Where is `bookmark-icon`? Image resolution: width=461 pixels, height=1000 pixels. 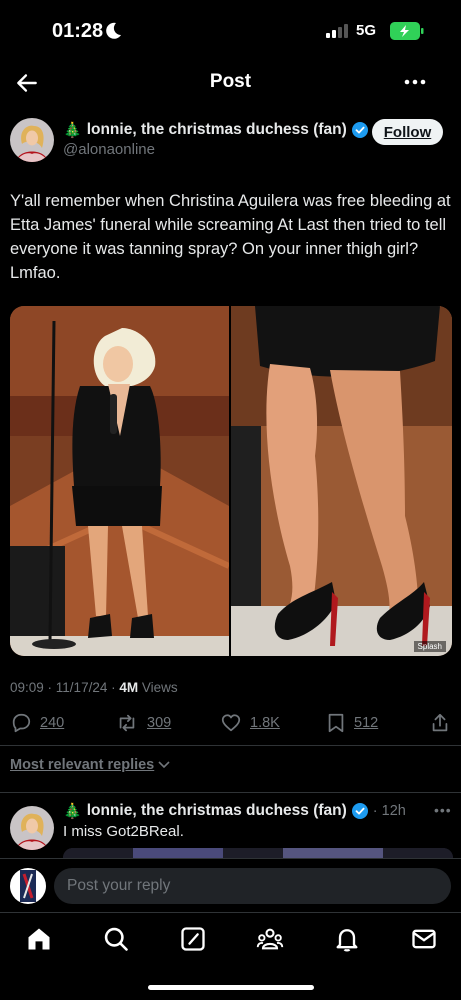 bookmark-icon is located at coordinates (336, 723).